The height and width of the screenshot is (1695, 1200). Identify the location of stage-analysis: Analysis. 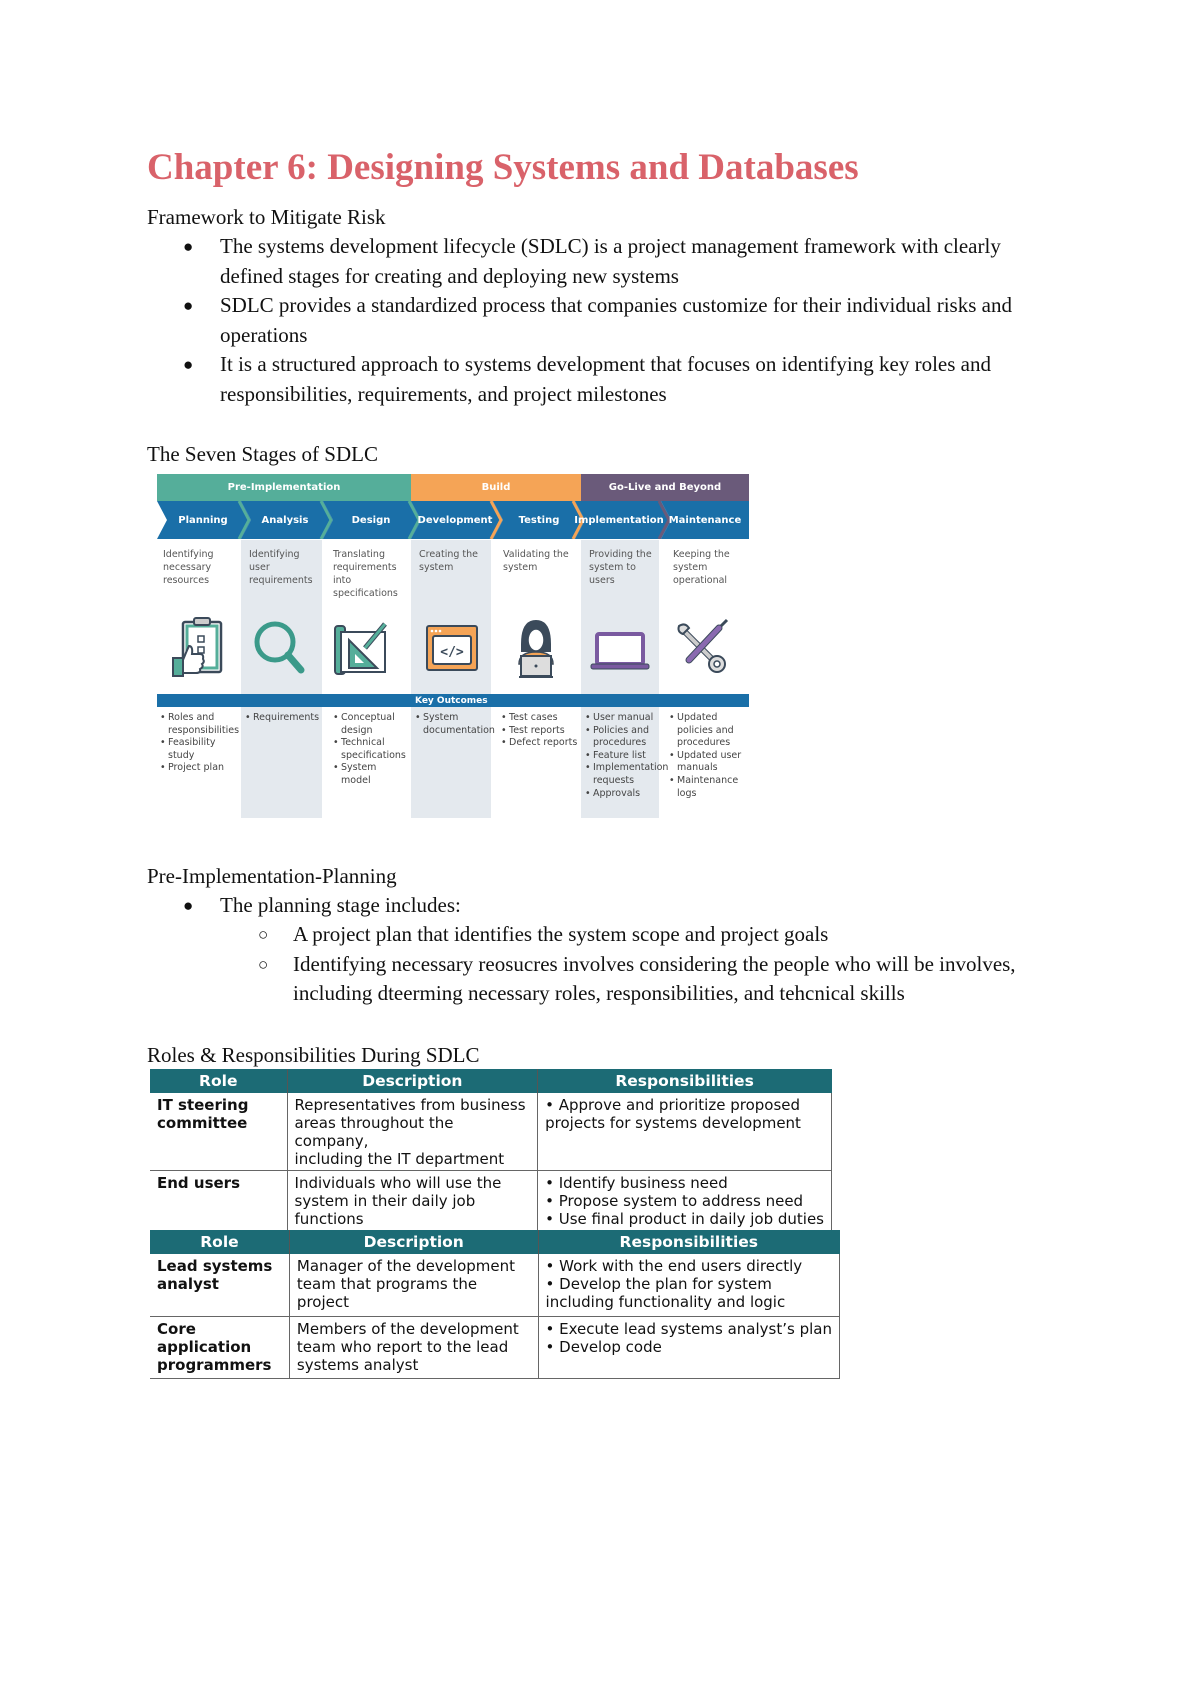
(285, 520).